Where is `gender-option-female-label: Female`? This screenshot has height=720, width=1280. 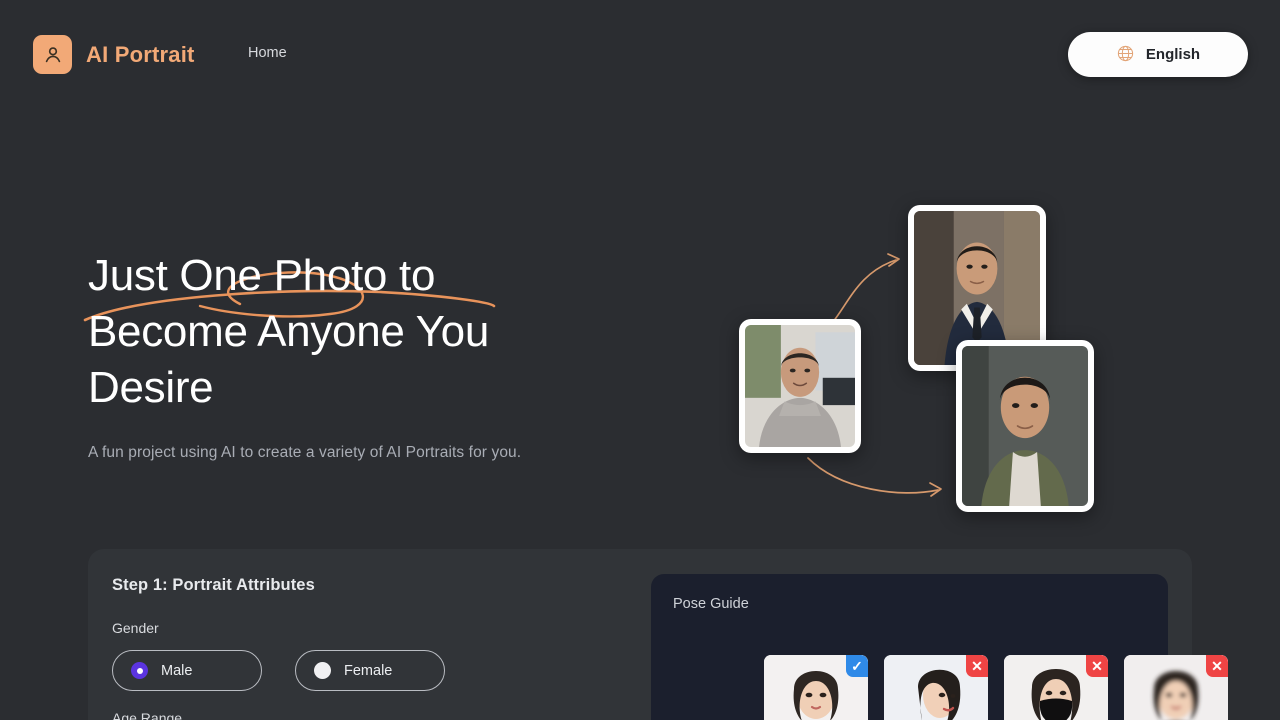 gender-option-female-label: Female is located at coordinates (368, 670).